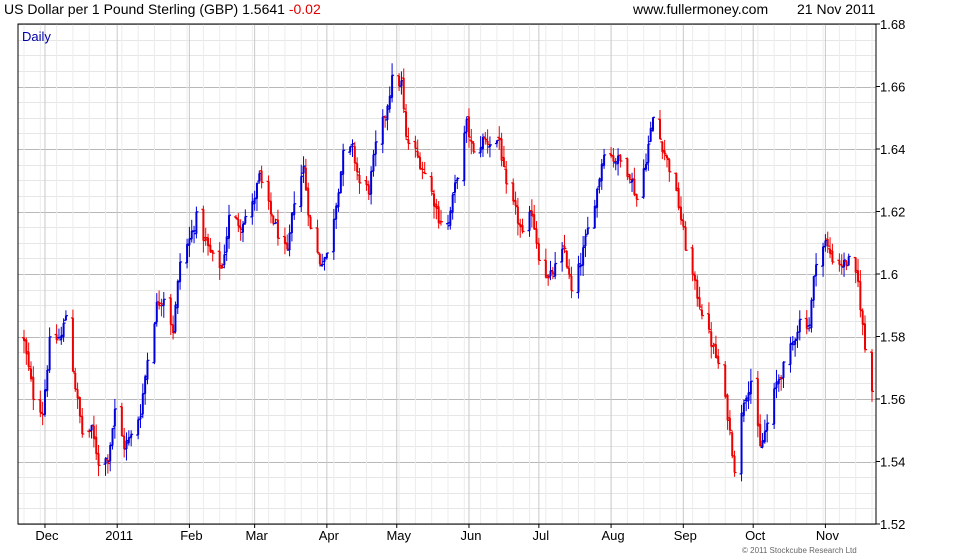  I want to click on x-tick-label: Feb, so click(191, 535).